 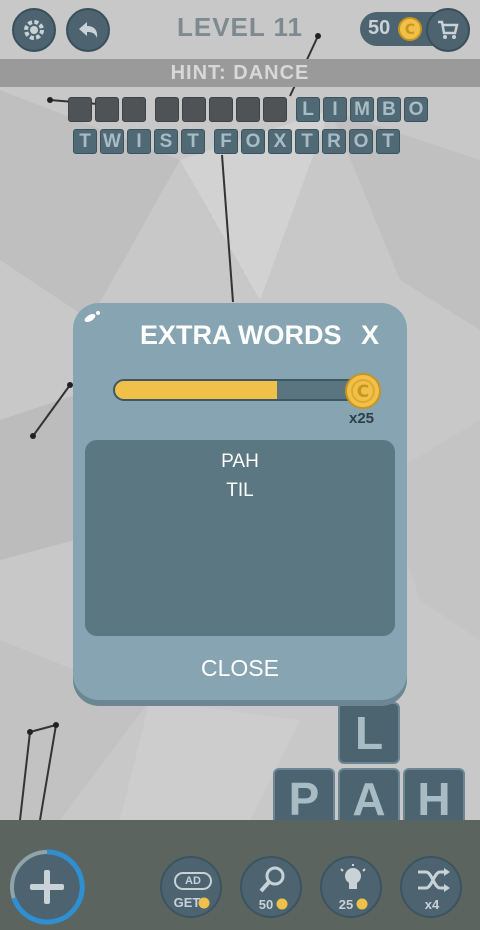 I want to click on svg-text: C, so click(x=363, y=392).